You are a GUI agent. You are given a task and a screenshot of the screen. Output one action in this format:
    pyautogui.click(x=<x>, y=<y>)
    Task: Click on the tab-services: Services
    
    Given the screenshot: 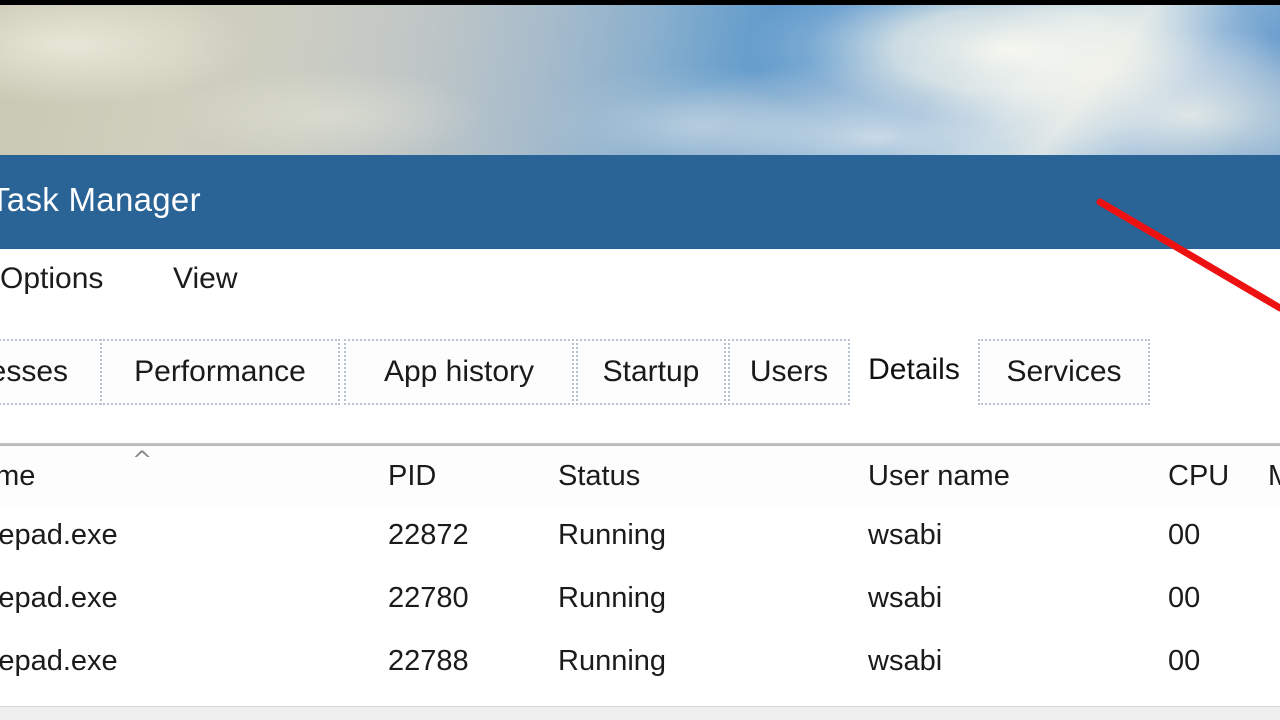 What is the action you would take?
    pyautogui.click(x=1064, y=372)
    